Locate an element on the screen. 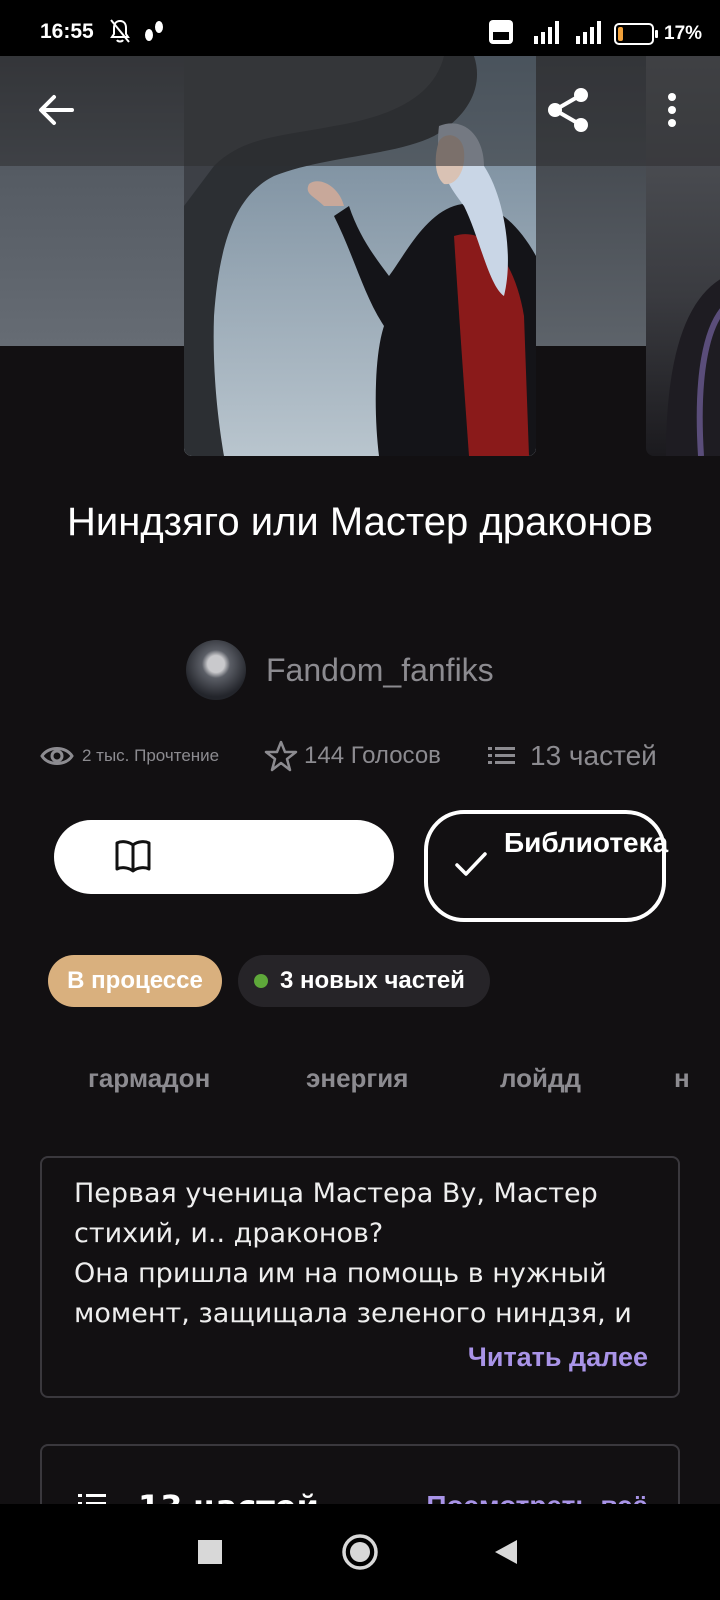 This screenshot has width=720, height=1600. more-options-button is located at coordinates (672, 110).